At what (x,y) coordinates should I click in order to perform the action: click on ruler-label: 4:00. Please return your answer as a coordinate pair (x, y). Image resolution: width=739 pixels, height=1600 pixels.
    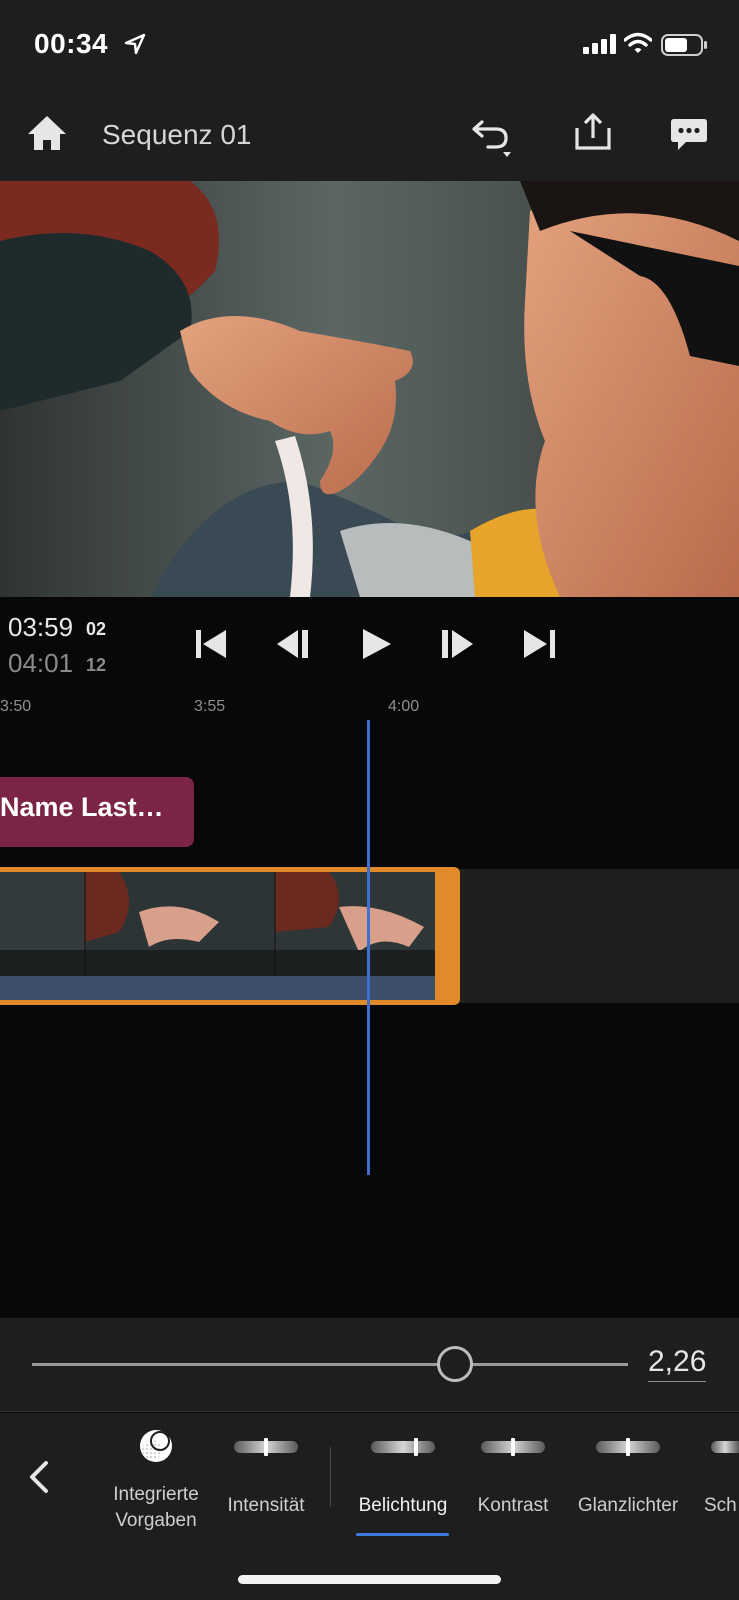
    Looking at the image, I should click on (404, 706).